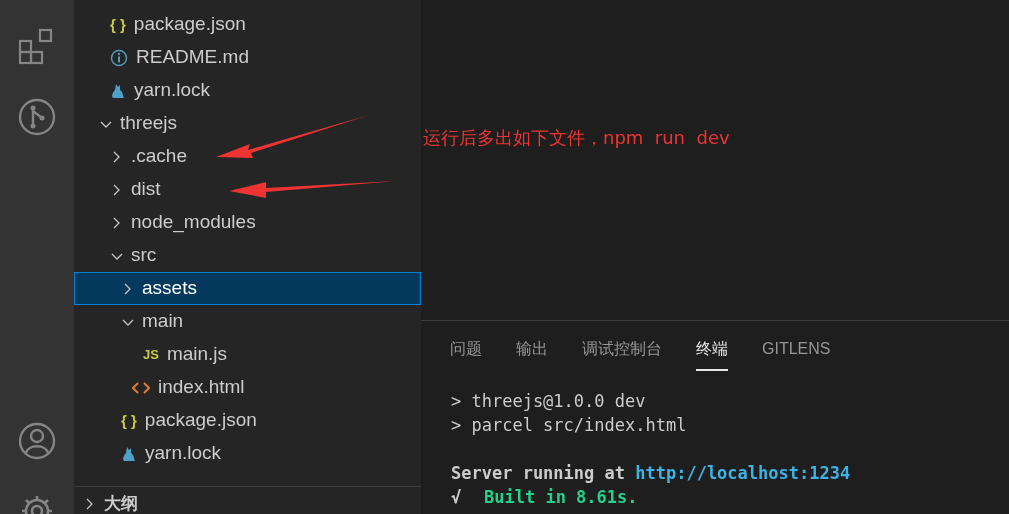 This screenshot has height=514, width=1009. What do you see at coordinates (247, 189) in the screenshot?
I see `folder-row: dist` at bounding box center [247, 189].